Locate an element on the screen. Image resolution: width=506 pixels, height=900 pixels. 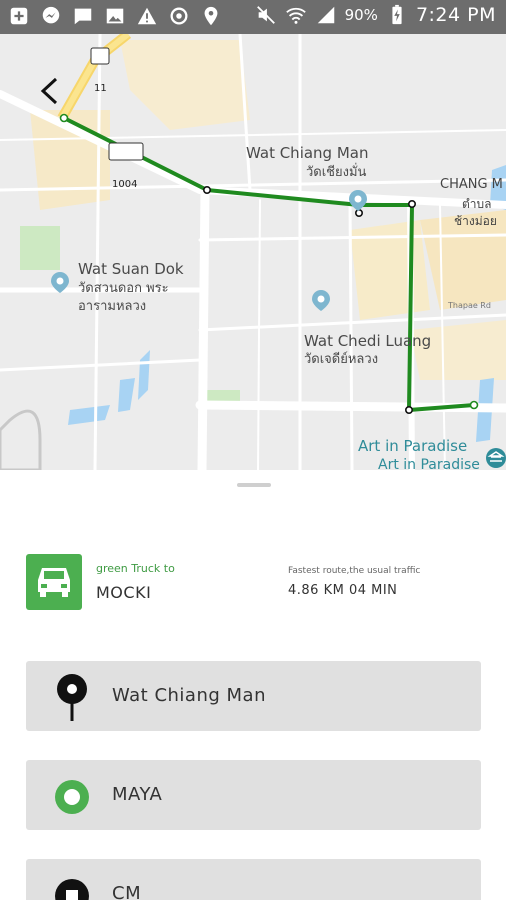
warning-icon is located at coordinates (147, 16).